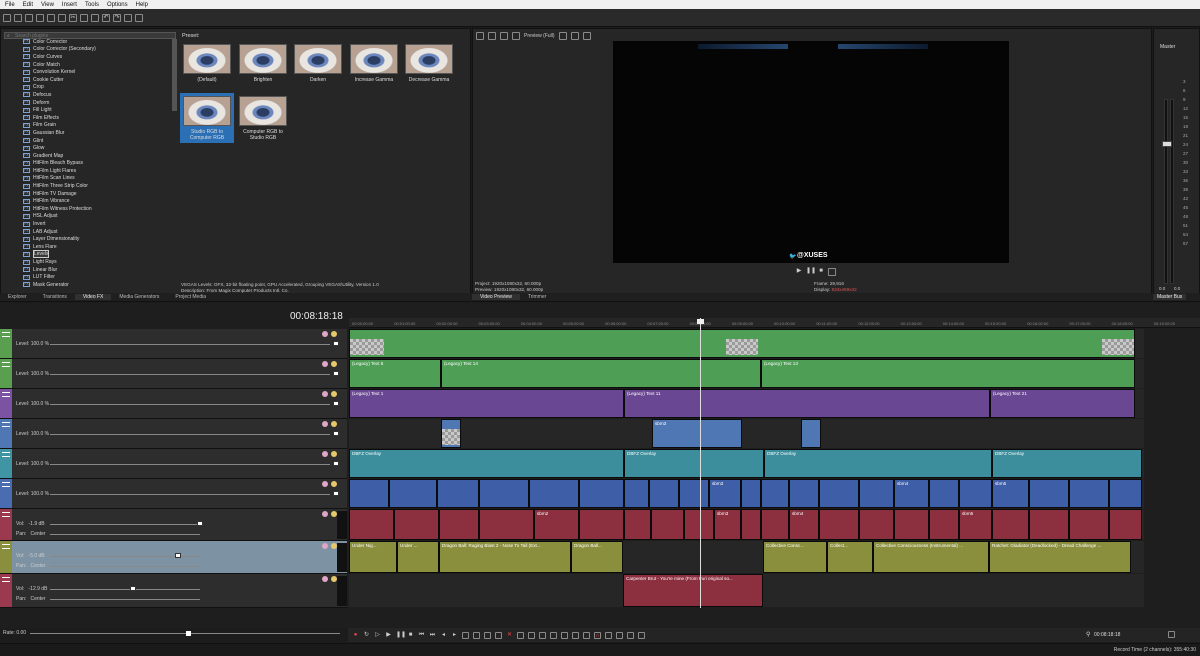 The height and width of the screenshot is (656, 1200). Describe the element at coordinates (89, 201) in the screenshot. I see `plugin-item: FX HitFilm Vibrance` at that location.